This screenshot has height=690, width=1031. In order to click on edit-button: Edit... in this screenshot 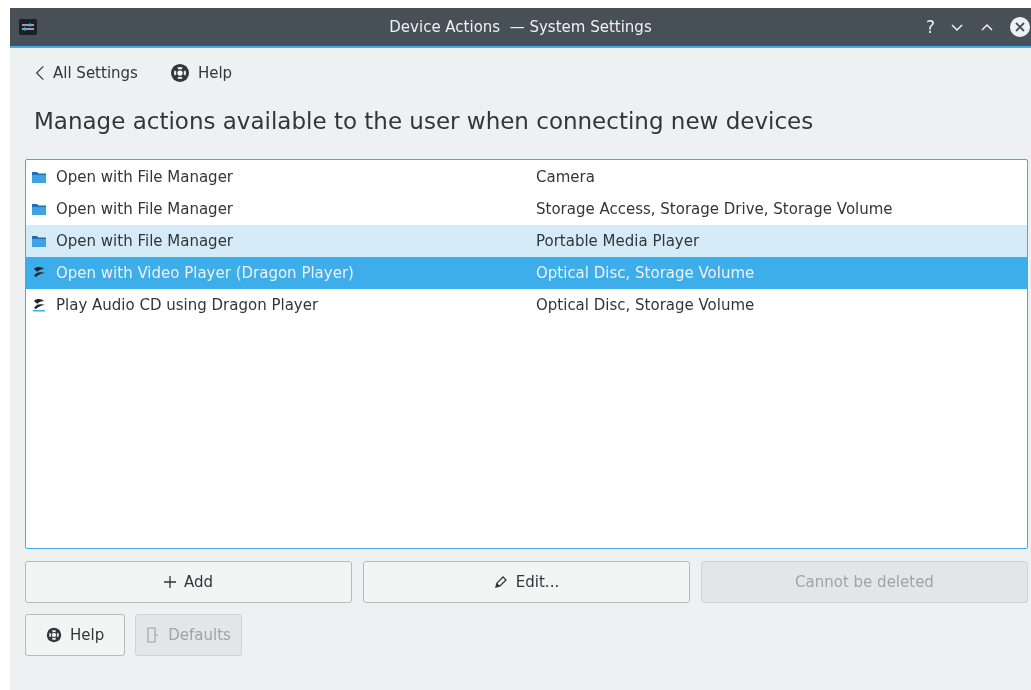, I will do `click(526, 582)`.